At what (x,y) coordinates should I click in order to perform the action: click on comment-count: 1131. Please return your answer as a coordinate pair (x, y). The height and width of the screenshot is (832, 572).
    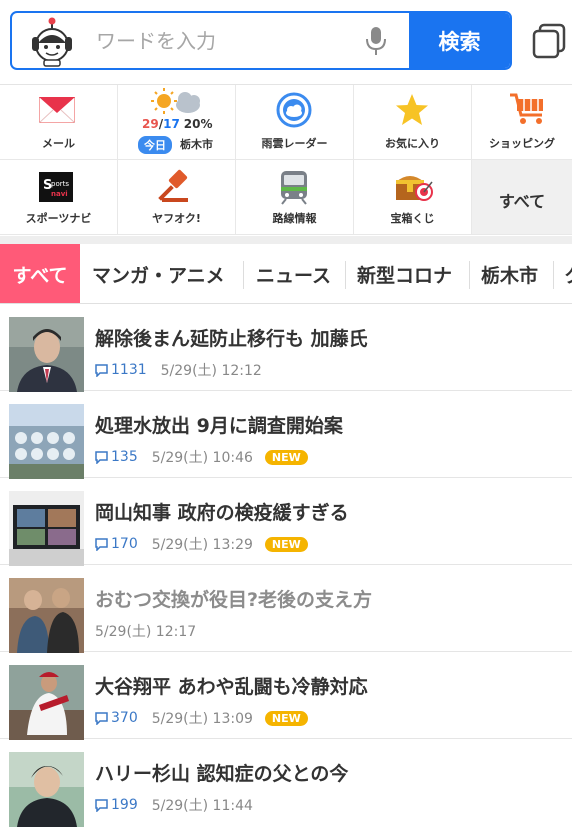
    Looking at the image, I should click on (121, 370).